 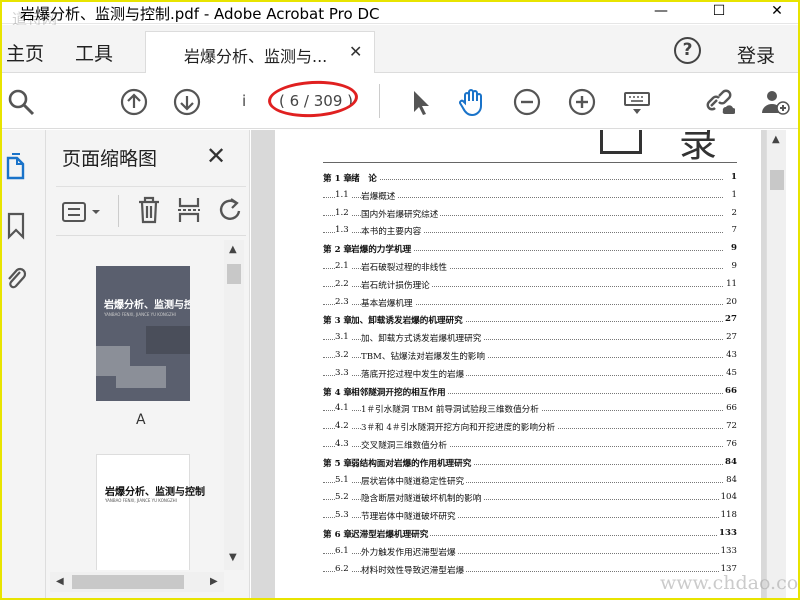 I want to click on delete-page-icon, so click(x=149, y=210).